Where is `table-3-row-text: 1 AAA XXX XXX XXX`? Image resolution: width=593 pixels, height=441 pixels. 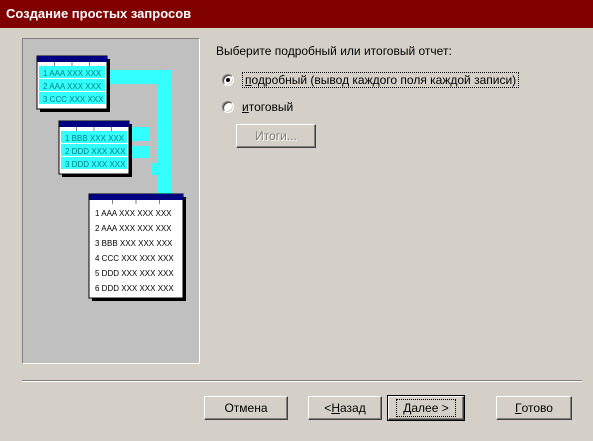 table-3-row-text: 1 AAA XXX XXX XXX is located at coordinates (133, 213).